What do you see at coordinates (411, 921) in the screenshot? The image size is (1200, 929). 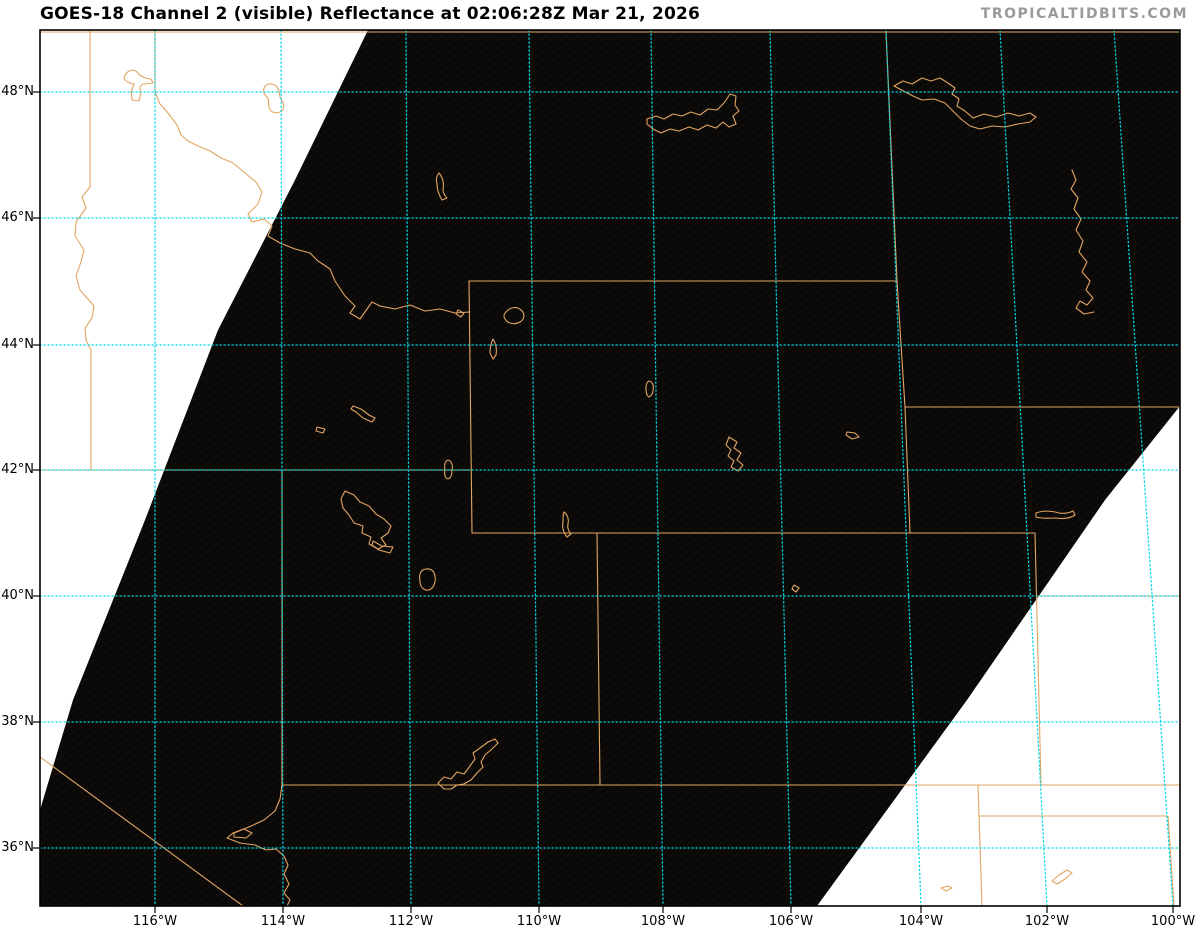 I see `lon-label-112°W: 112°W` at bounding box center [411, 921].